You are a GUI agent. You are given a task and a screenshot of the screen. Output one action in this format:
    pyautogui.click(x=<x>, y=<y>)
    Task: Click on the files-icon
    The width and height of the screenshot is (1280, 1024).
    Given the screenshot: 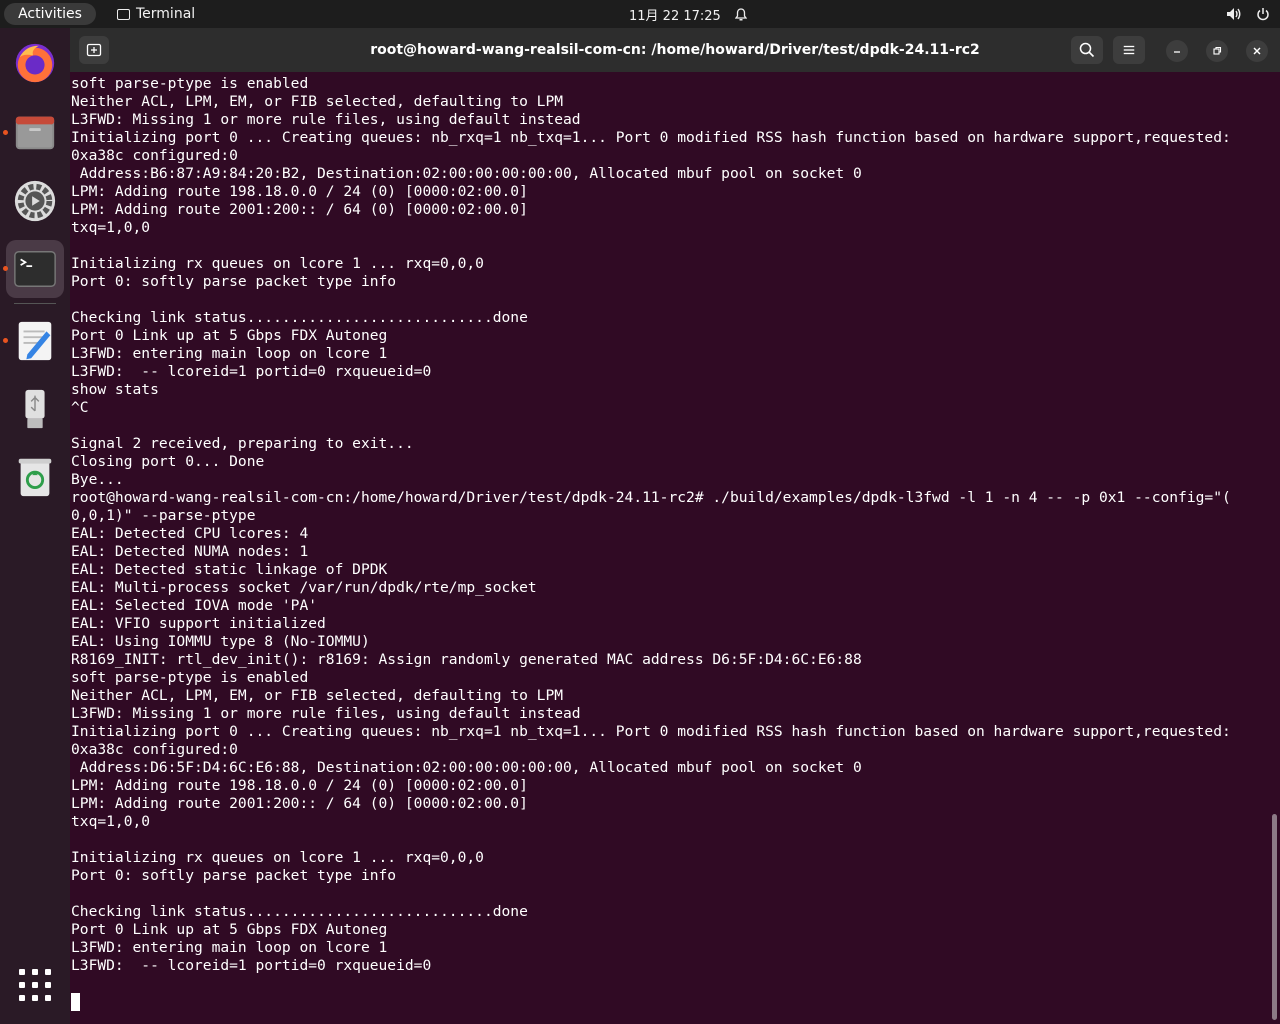 What is the action you would take?
    pyautogui.click(x=35, y=133)
    